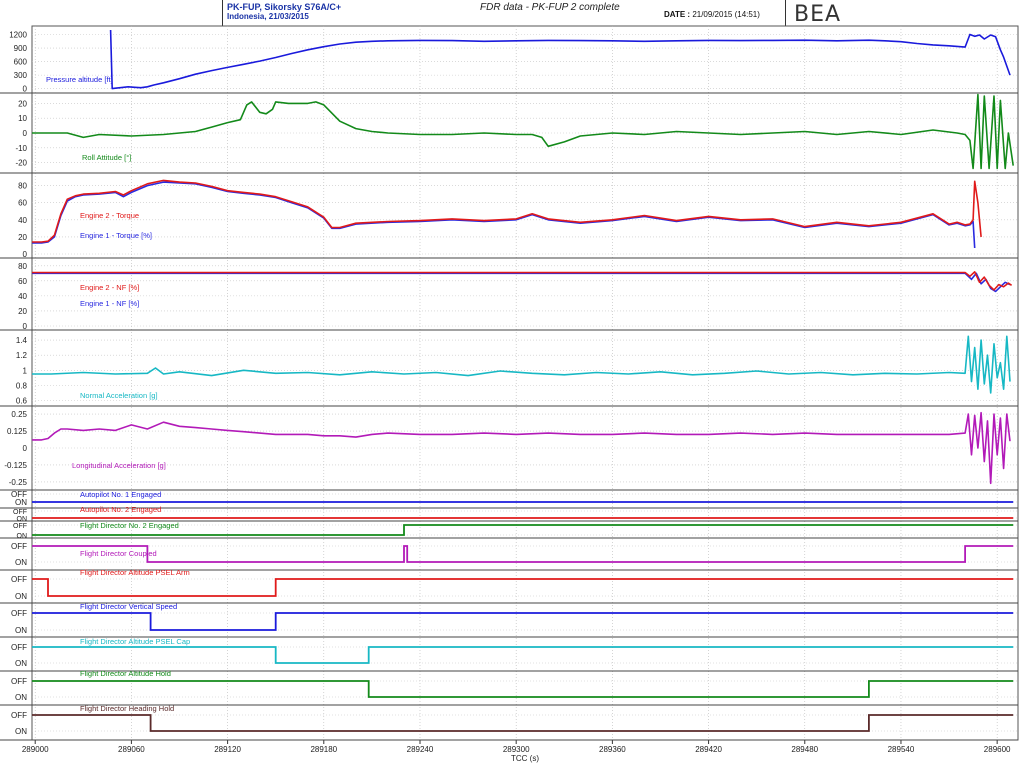 This screenshot has width=1024, height=763. What do you see at coordinates (21, 75) in the screenshot?
I see `y-tick-label: 300` at bounding box center [21, 75].